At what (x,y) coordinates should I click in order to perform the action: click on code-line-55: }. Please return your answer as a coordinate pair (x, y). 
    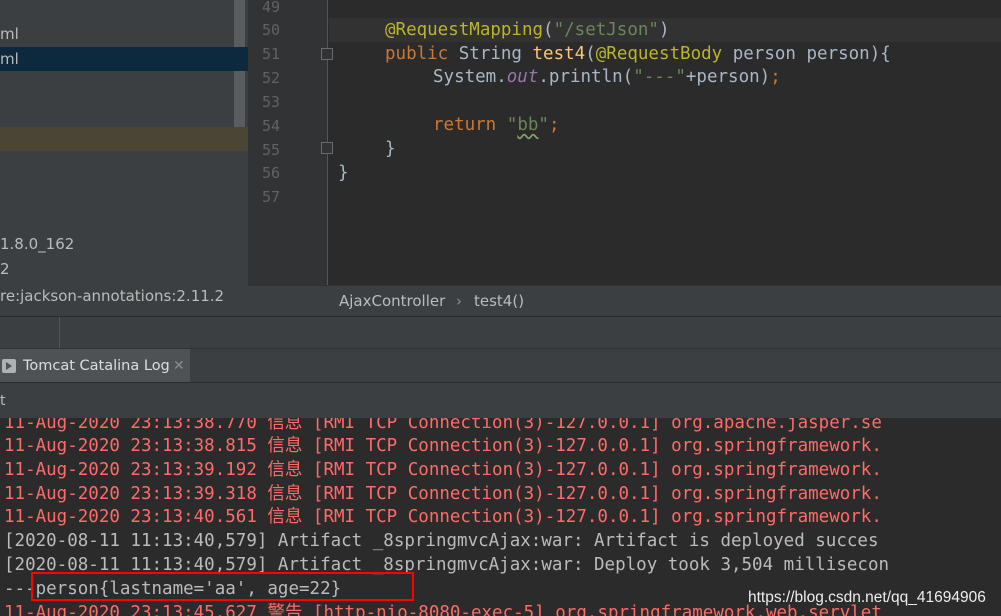
    Looking at the image, I should click on (390, 149).